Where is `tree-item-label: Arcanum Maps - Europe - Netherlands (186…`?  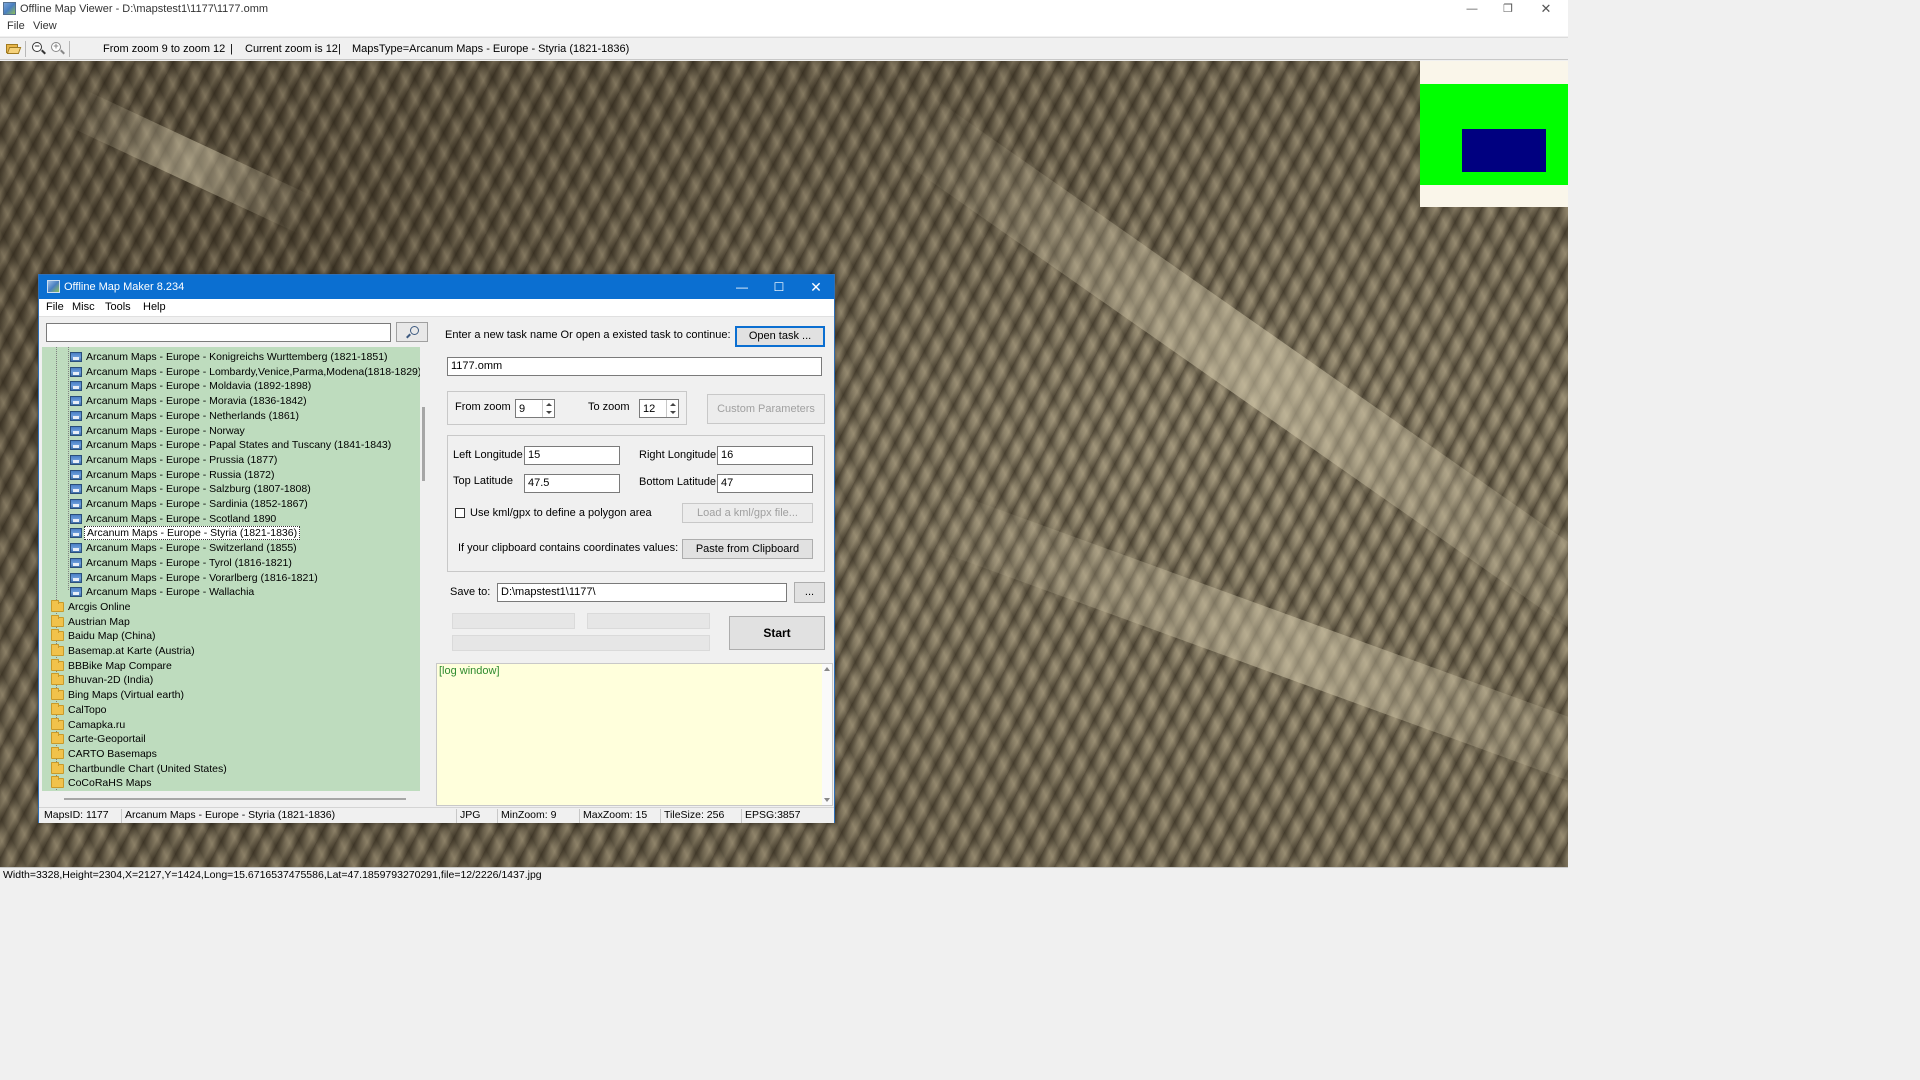 tree-item-label: Arcanum Maps - Europe - Netherlands (186… is located at coordinates (193, 415).